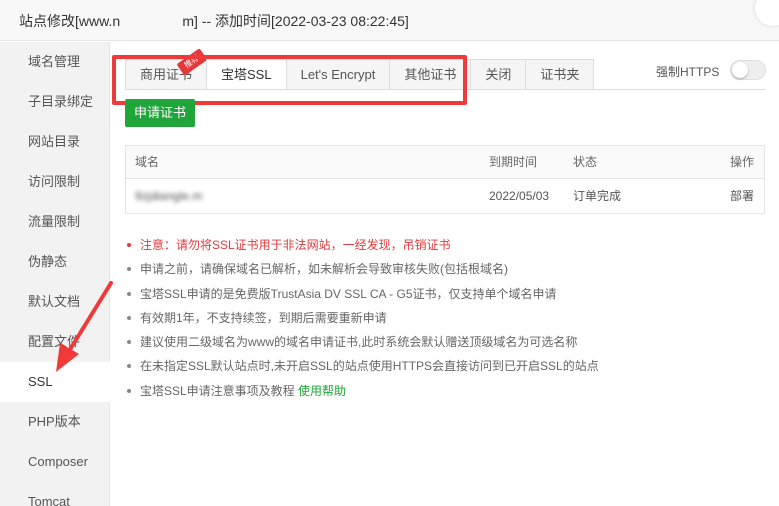 This screenshot has width=779, height=506. What do you see at coordinates (55, 182) in the screenshot?
I see `sidebar-item-access-limit: 访问限制` at bounding box center [55, 182].